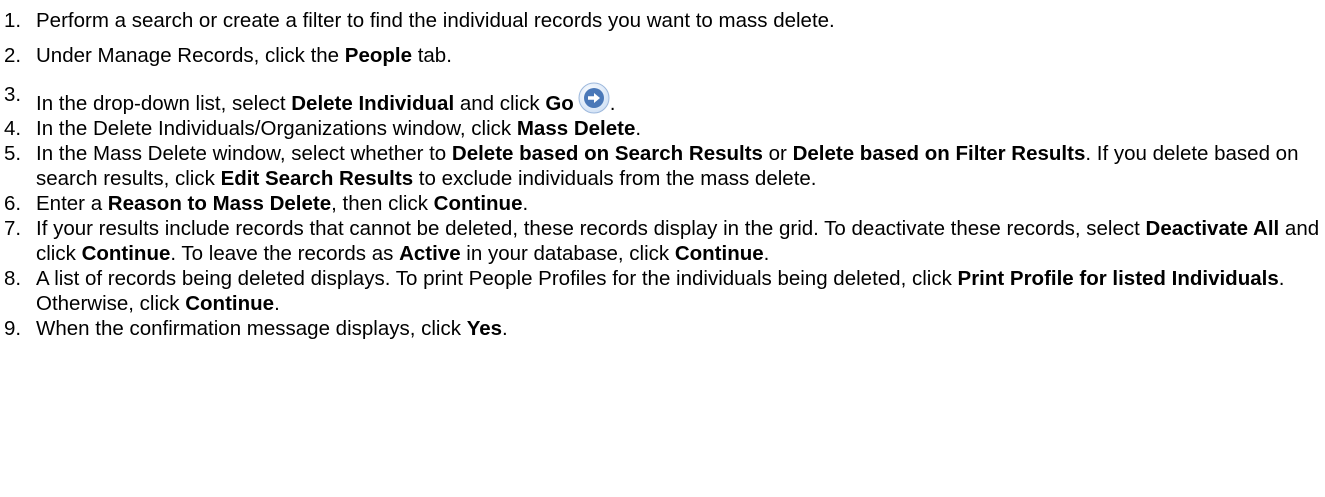 This screenshot has height=497, width=1325. Describe the element at coordinates (13, 203) in the screenshot. I see `step-number: 6.` at that location.